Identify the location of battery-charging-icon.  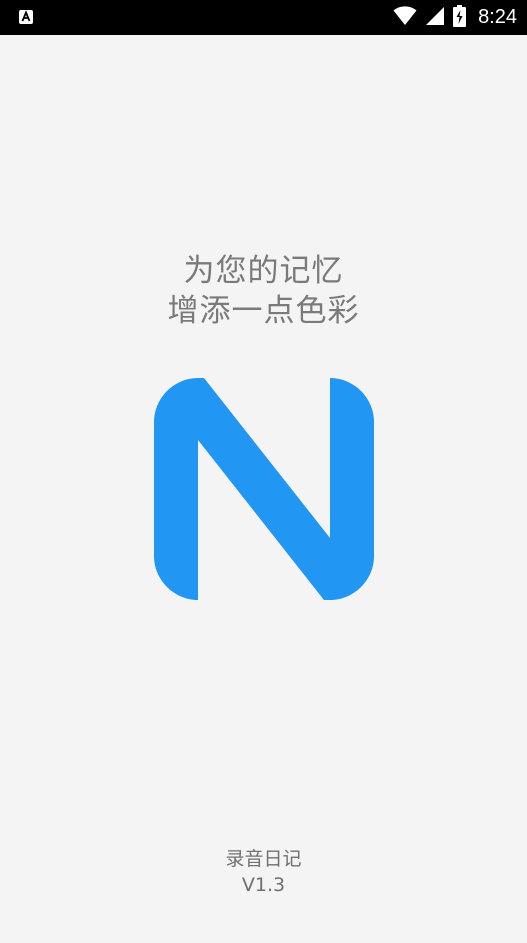
(460, 17).